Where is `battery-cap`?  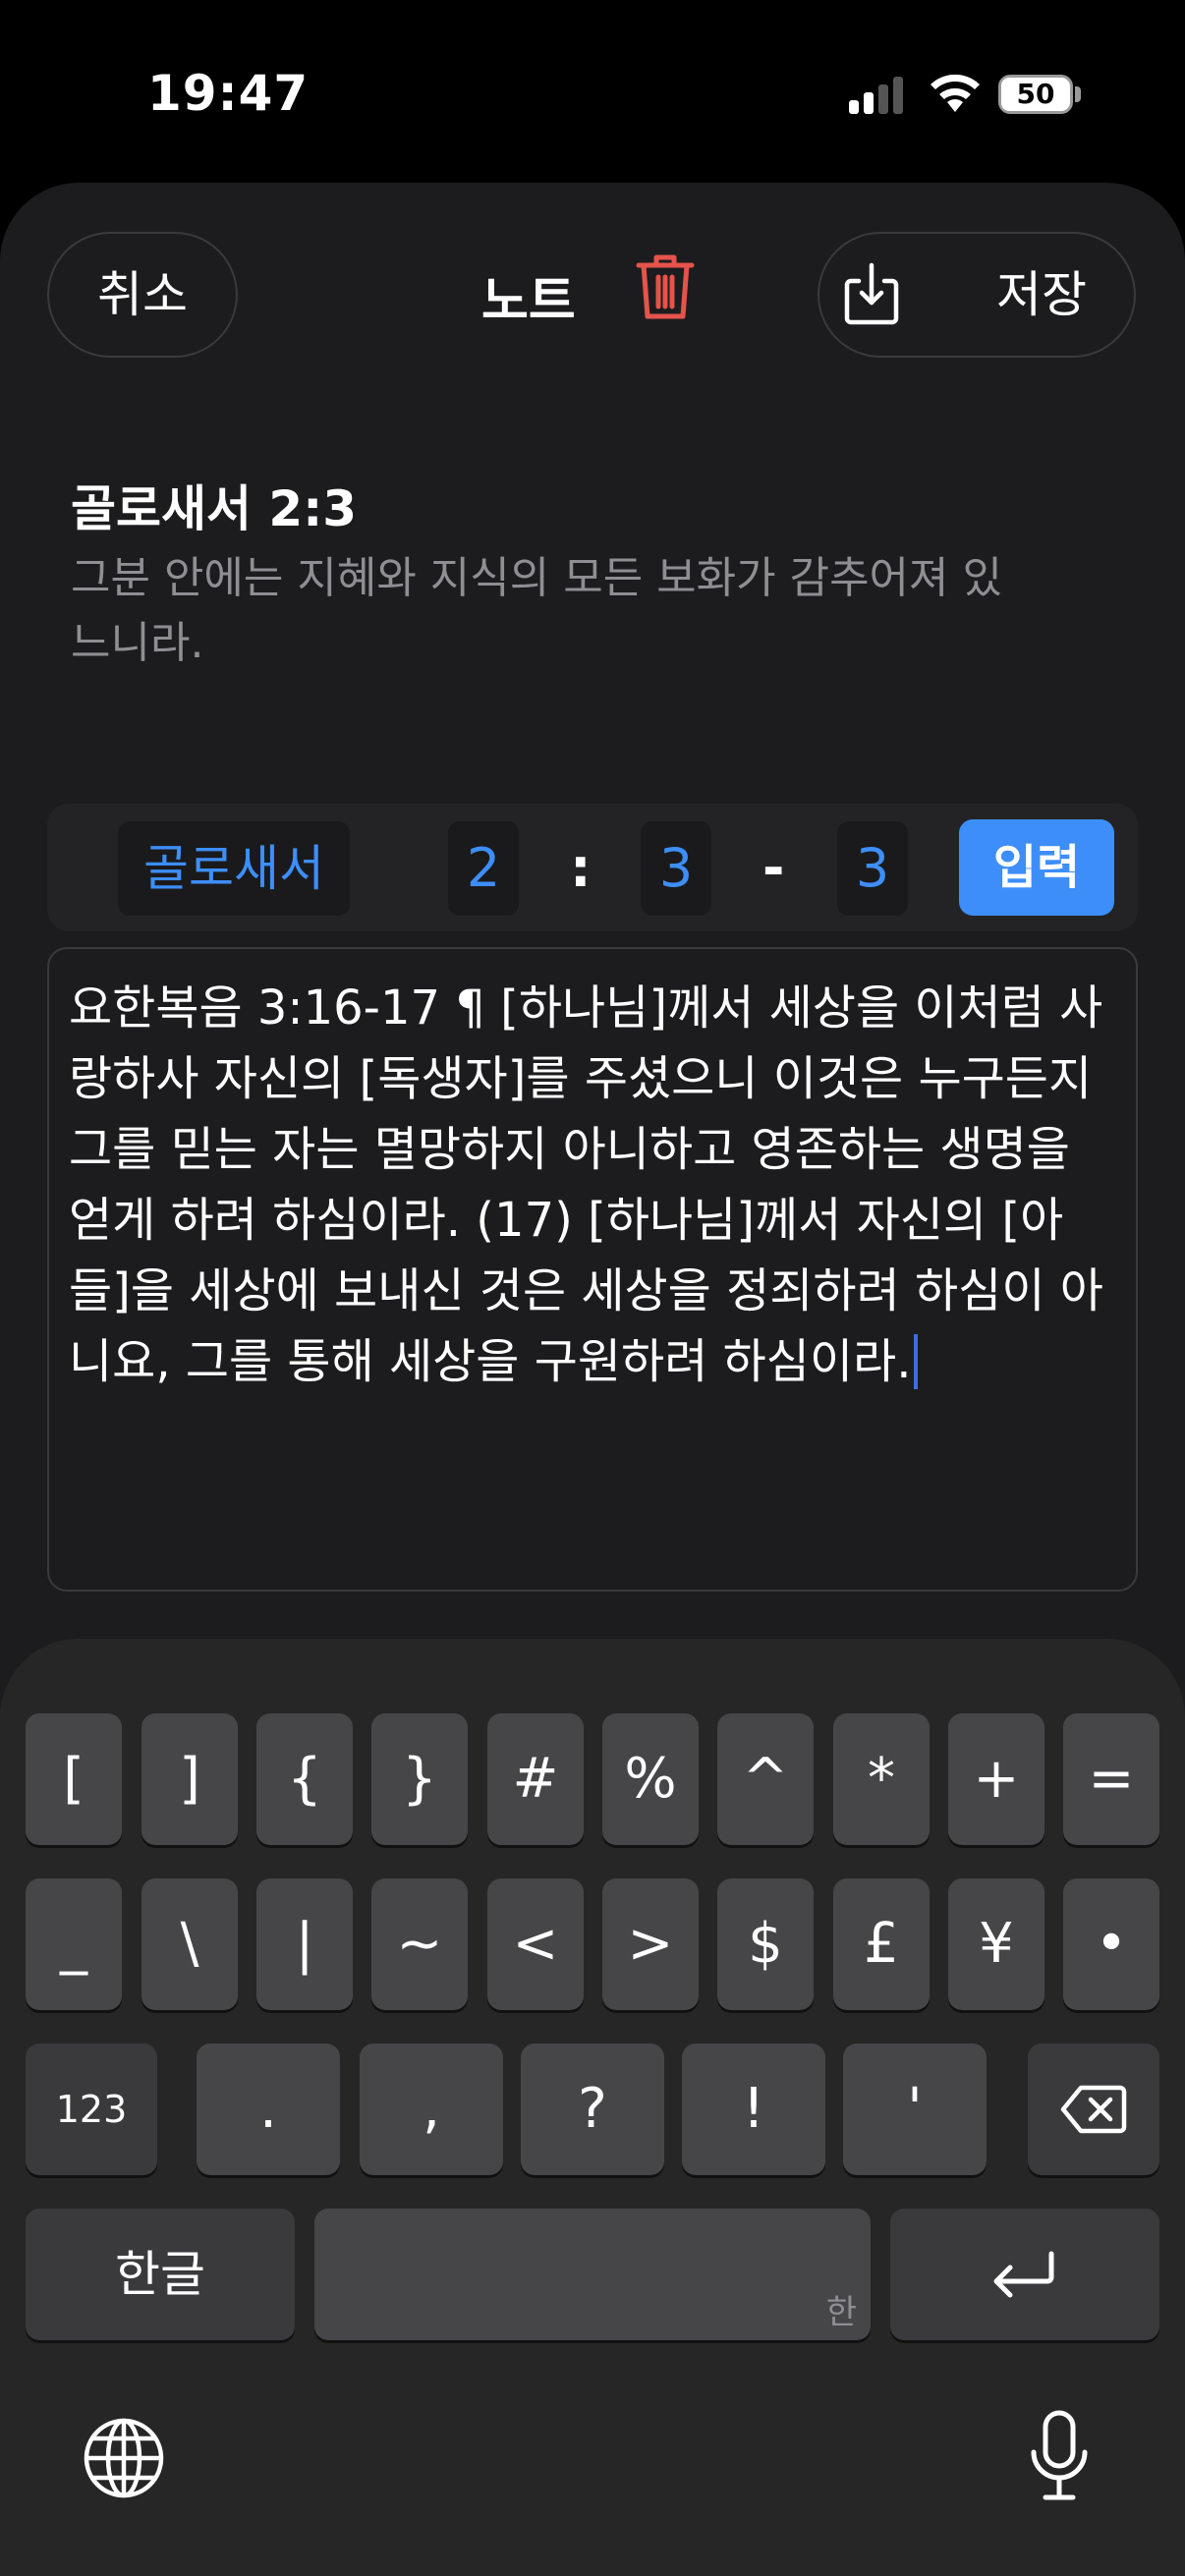 battery-cap is located at coordinates (1078, 94).